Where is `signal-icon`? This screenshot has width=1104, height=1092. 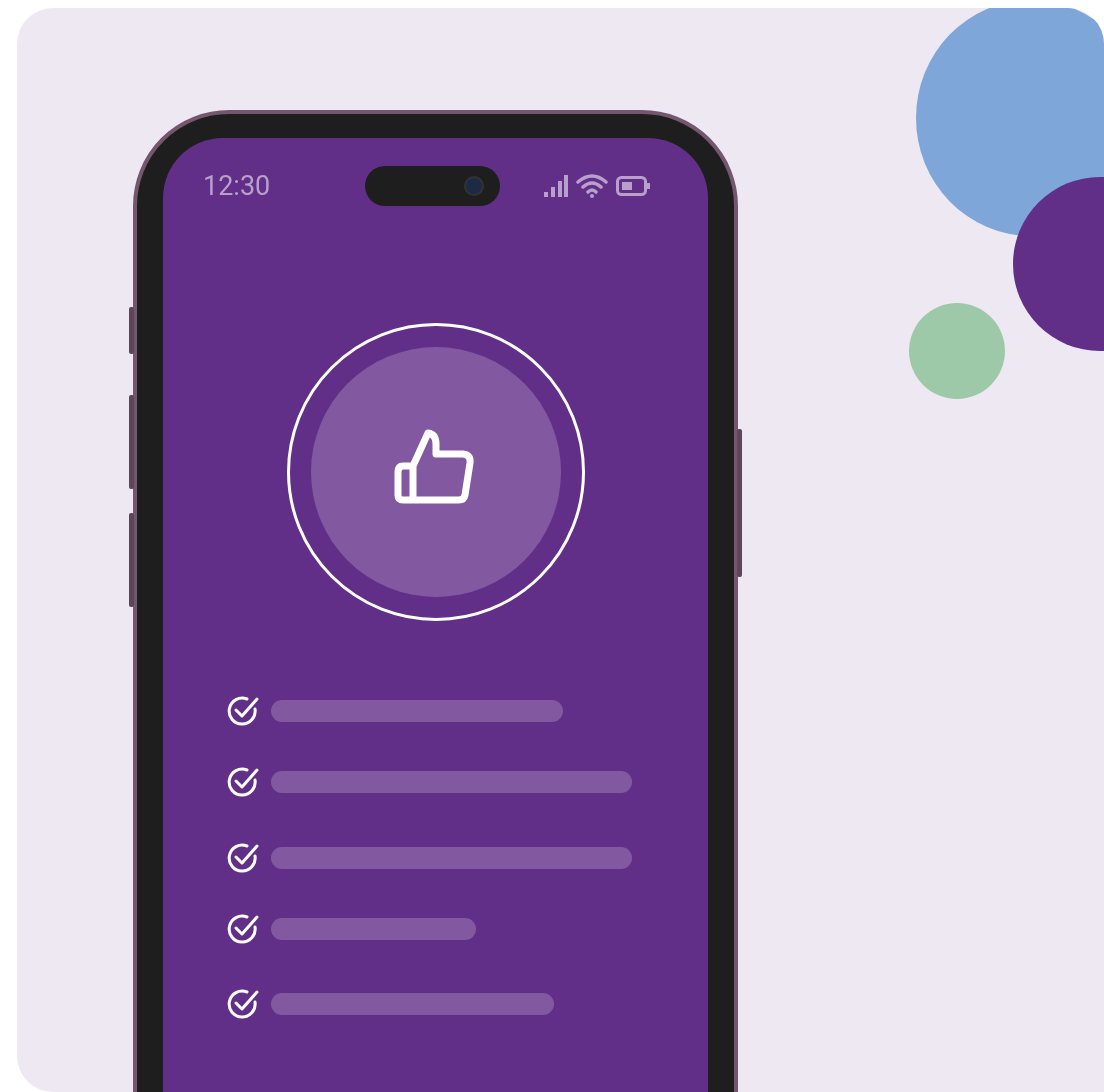 signal-icon is located at coordinates (556, 186).